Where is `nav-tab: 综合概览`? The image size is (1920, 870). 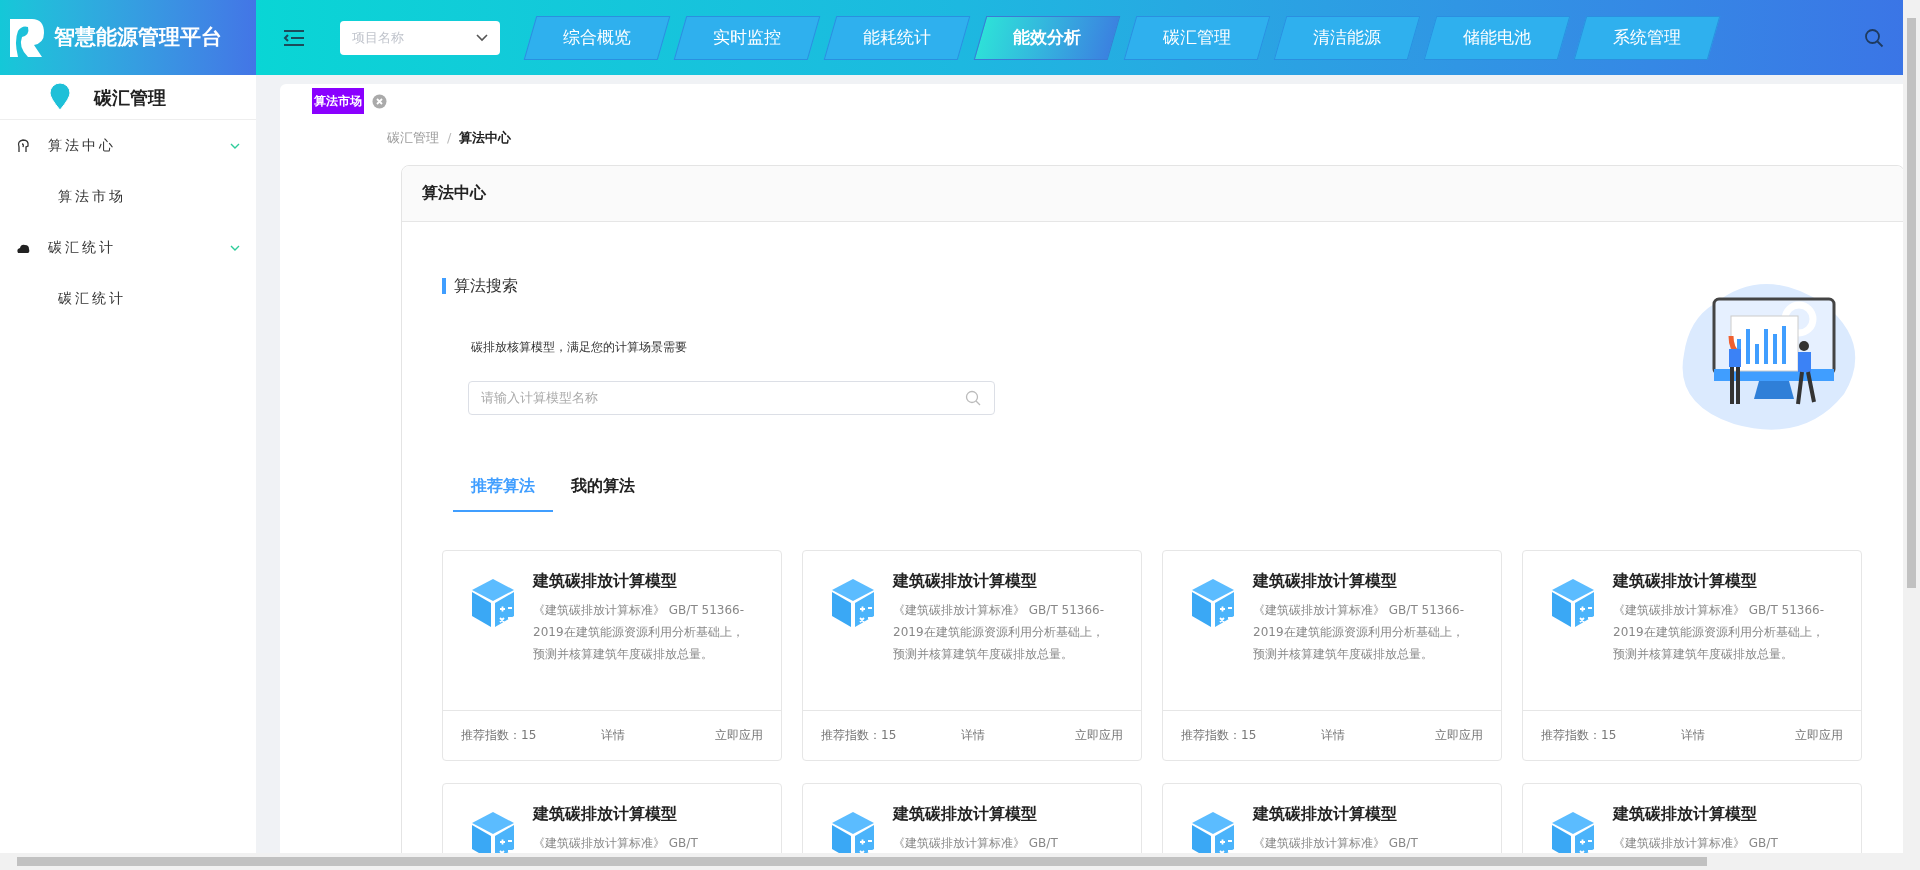
nav-tab: 综合概览 is located at coordinates (597, 37).